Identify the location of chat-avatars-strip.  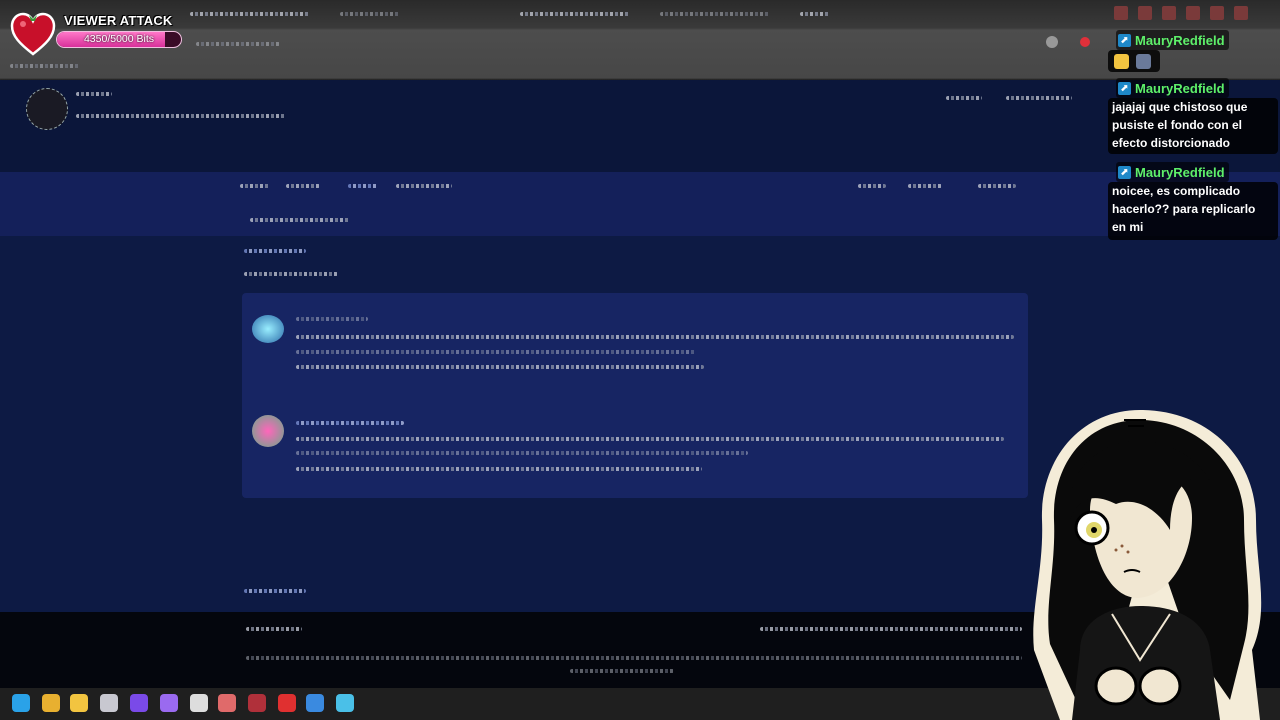
(1195, 14).